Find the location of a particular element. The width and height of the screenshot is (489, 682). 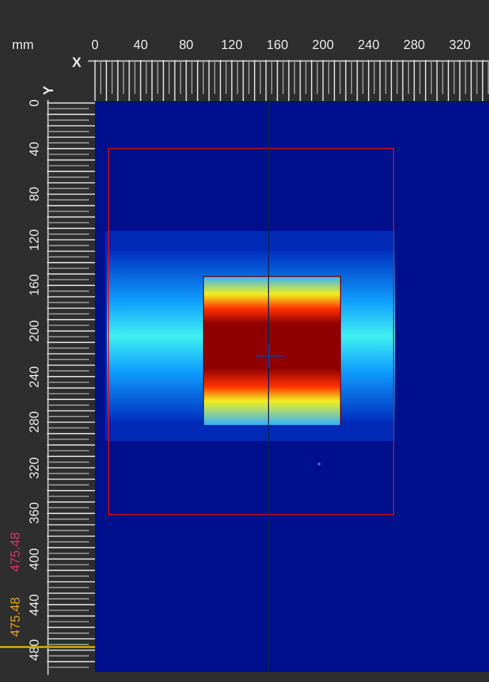

y-tick-label: 240 is located at coordinates (33, 377).